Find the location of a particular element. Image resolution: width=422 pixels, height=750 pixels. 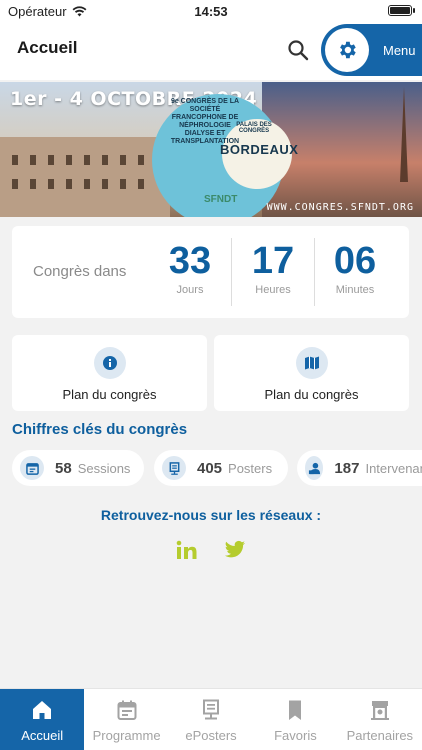

tab-favoris: Favoris is located at coordinates (295, 719).